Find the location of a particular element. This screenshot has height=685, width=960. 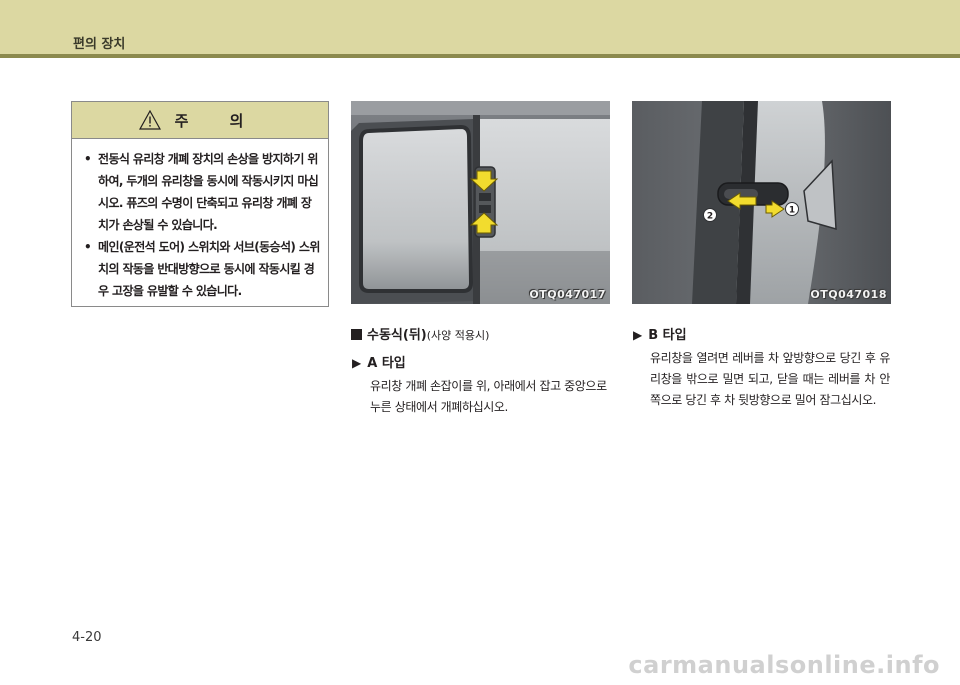

photo-code-label: OTQ047017 is located at coordinates (567, 294).